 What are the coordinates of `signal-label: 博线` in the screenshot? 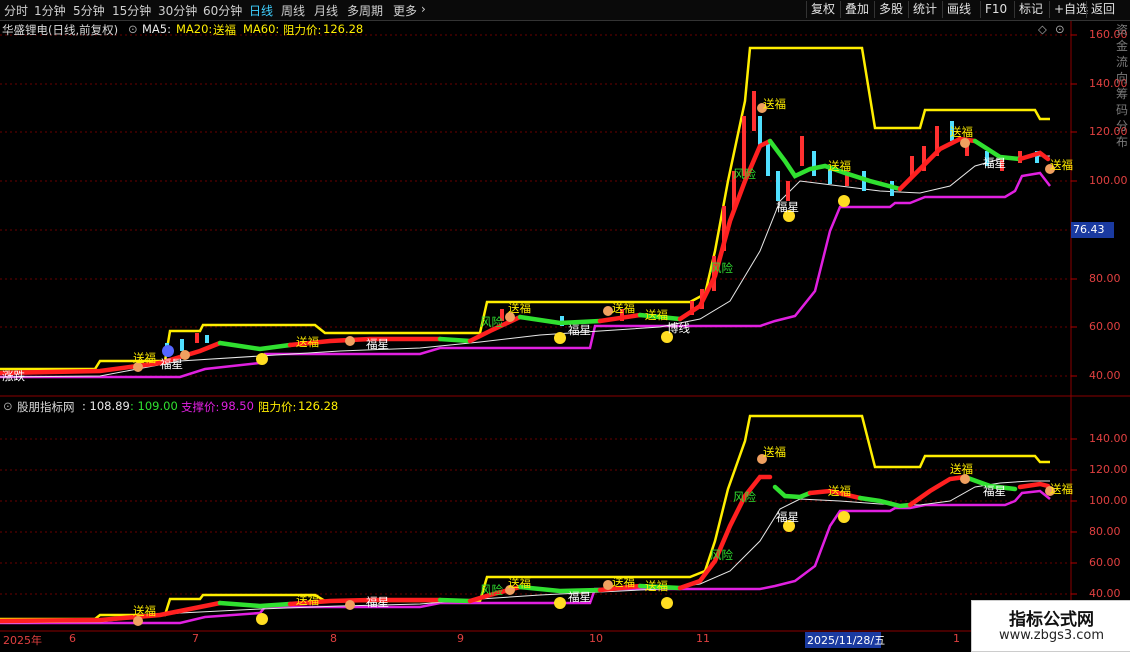 It's located at (678, 328).